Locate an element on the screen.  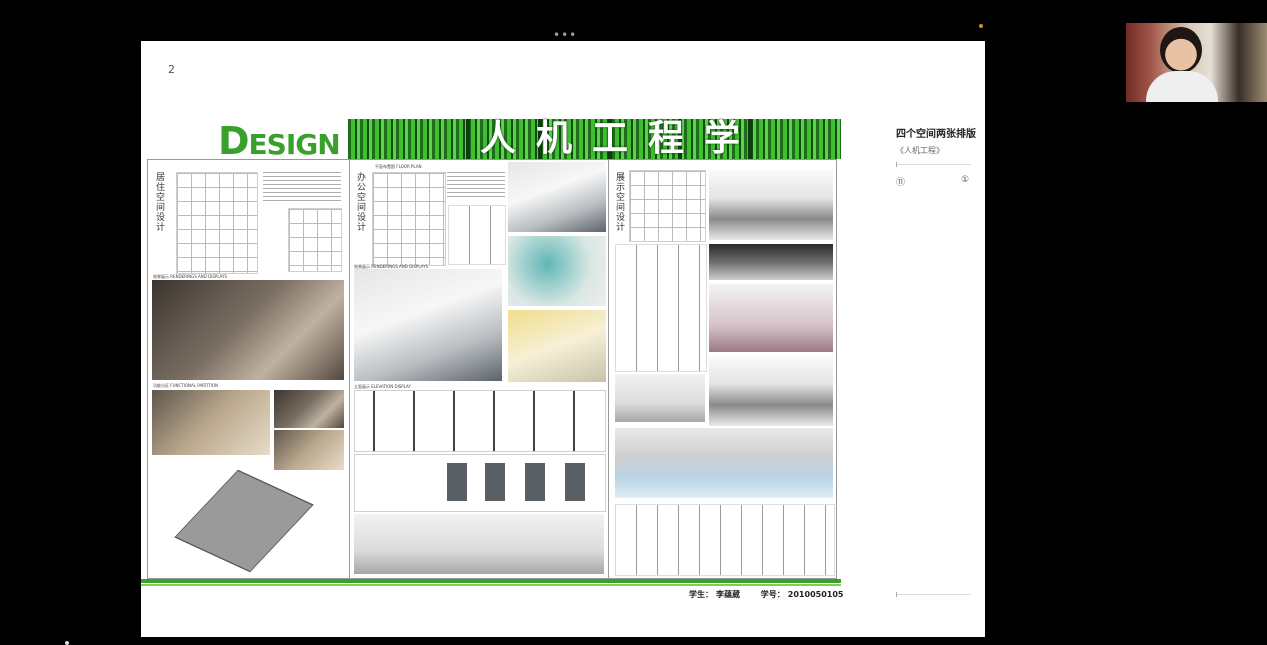
page-number: 2 is located at coordinates (171, 69).